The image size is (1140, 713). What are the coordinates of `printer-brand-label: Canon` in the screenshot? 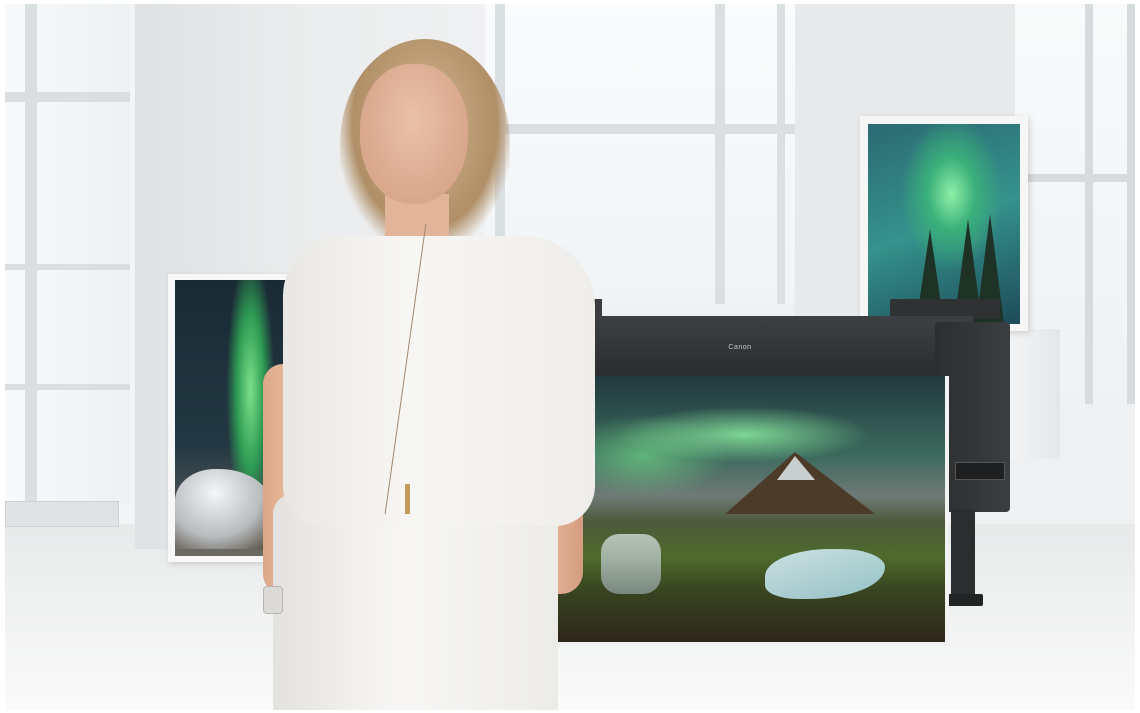 It's located at (740, 347).